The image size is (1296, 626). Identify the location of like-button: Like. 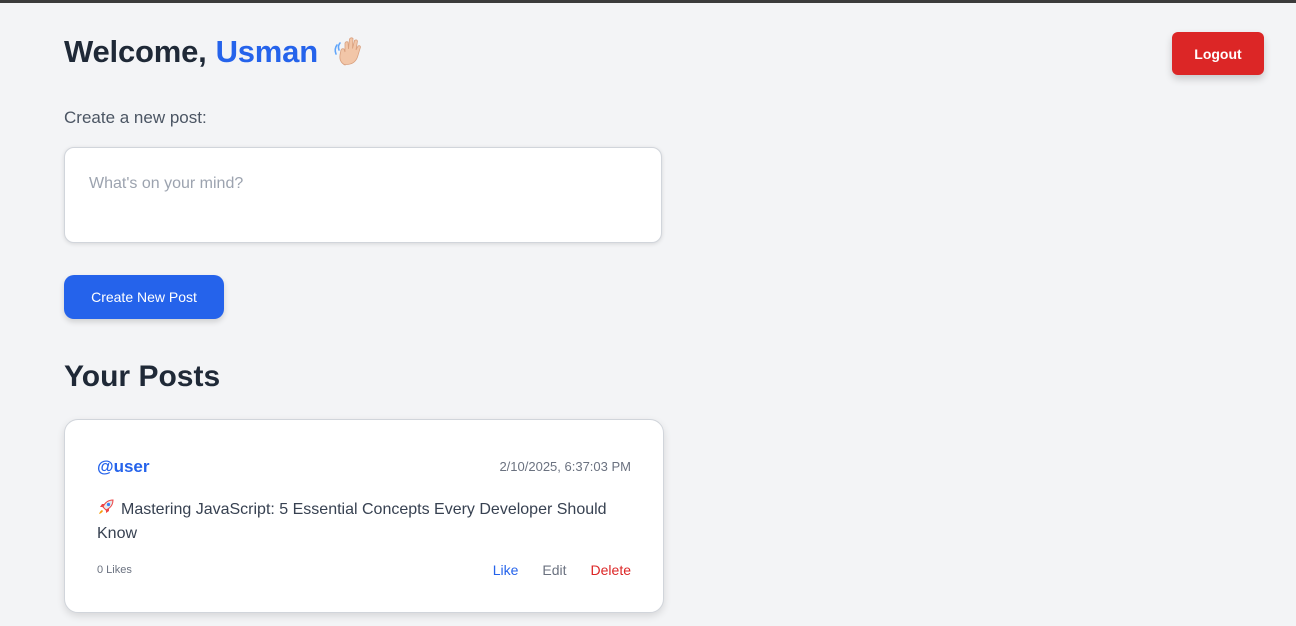
(506, 570).